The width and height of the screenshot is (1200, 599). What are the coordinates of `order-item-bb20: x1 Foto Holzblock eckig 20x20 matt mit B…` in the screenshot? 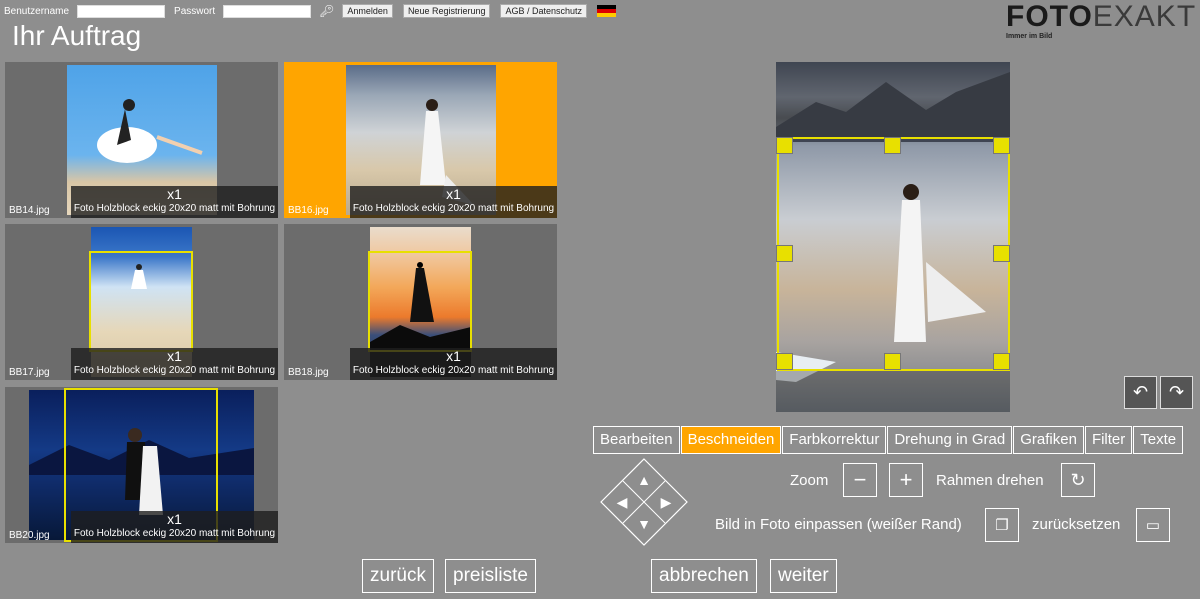 It's located at (141, 465).